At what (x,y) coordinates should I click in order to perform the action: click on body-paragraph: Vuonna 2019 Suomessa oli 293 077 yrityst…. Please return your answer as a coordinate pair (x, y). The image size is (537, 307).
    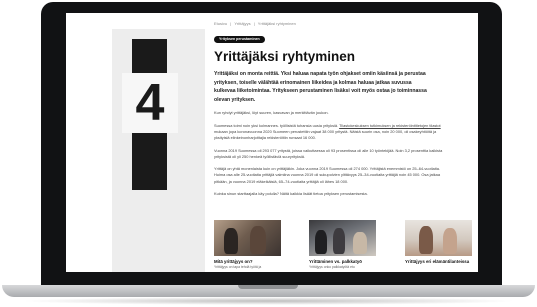
    Looking at the image, I should click on (328, 153).